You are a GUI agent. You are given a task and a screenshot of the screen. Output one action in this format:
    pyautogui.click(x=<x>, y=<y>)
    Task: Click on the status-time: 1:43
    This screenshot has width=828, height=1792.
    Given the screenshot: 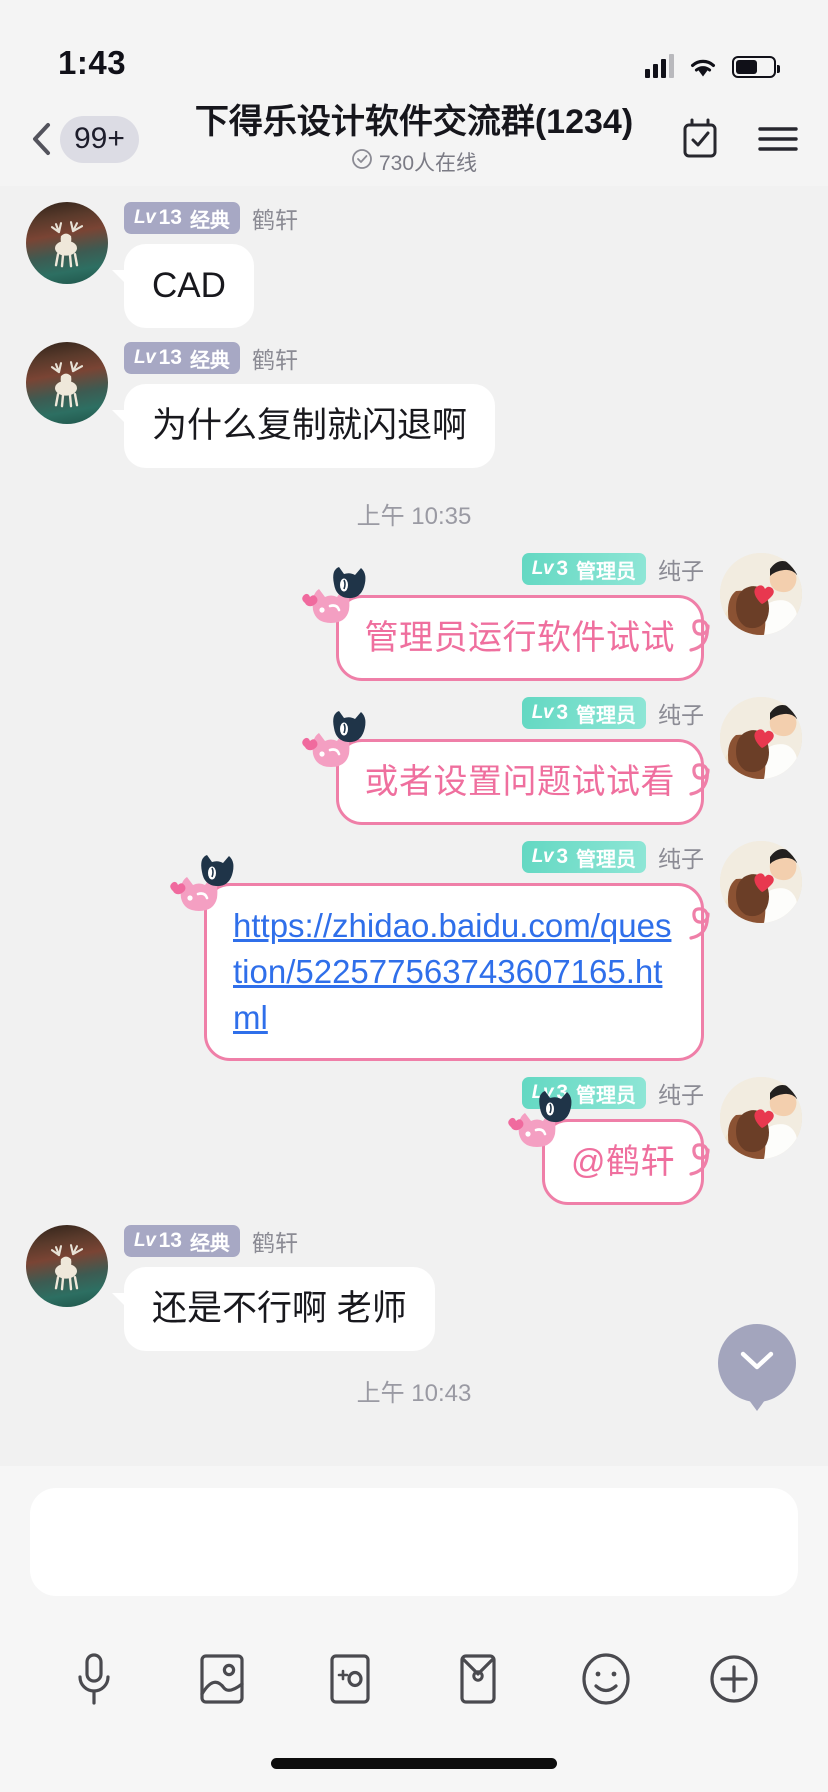 What is the action you would take?
    pyautogui.click(x=92, y=62)
    